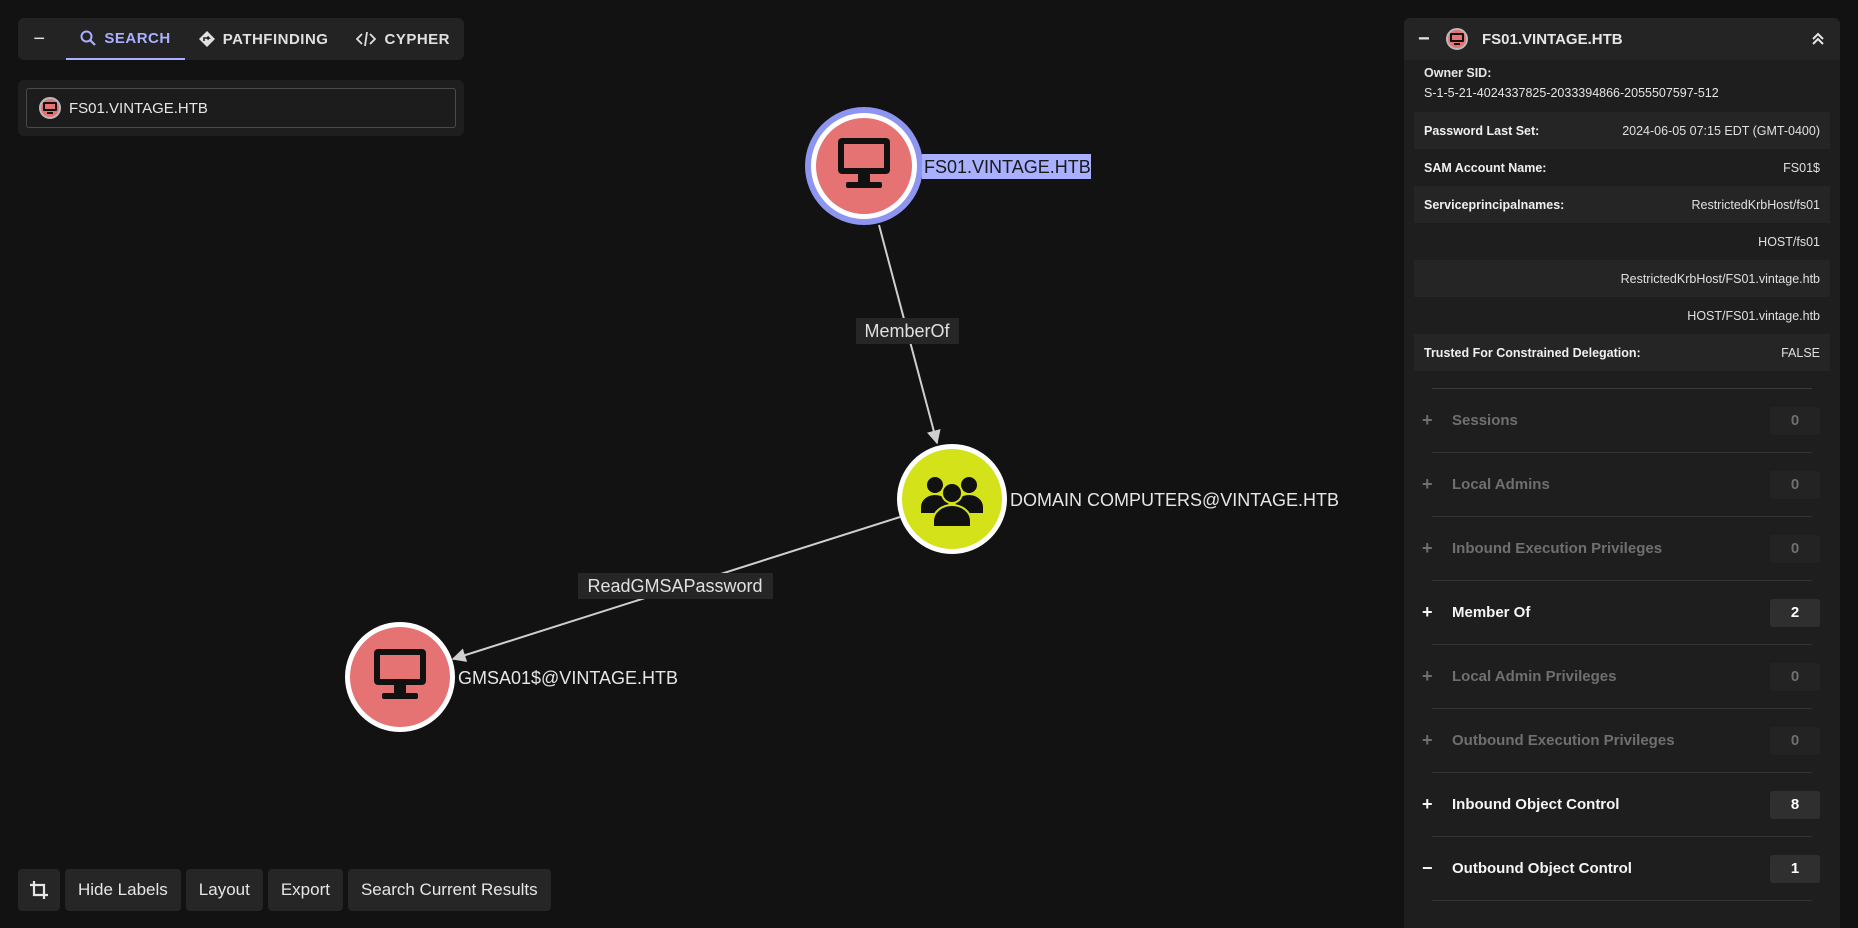 This screenshot has width=1858, height=928. I want to click on search-icon, so click(88, 38).